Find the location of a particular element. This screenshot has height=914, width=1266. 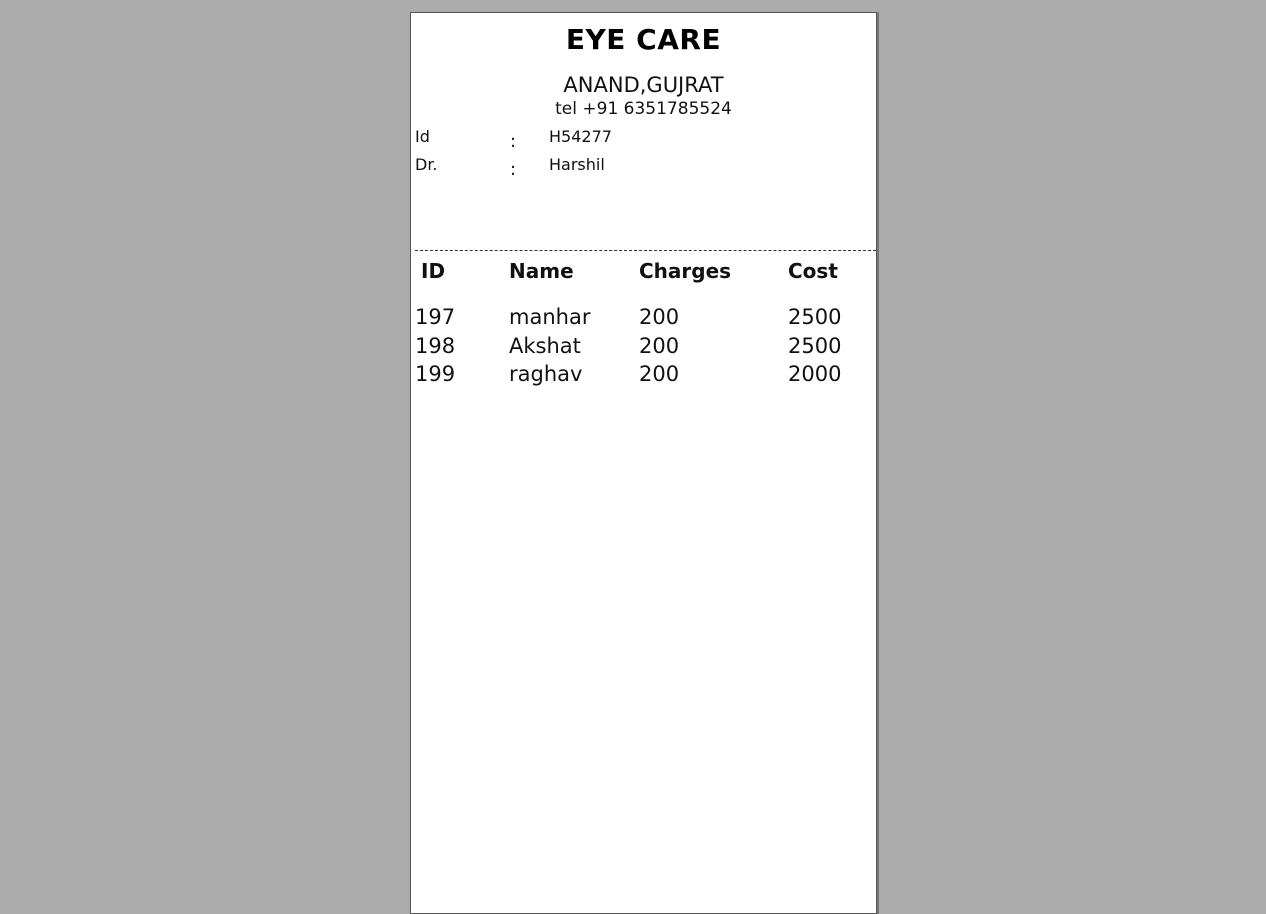

row-cost: 2000 is located at coordinates (815, 374).